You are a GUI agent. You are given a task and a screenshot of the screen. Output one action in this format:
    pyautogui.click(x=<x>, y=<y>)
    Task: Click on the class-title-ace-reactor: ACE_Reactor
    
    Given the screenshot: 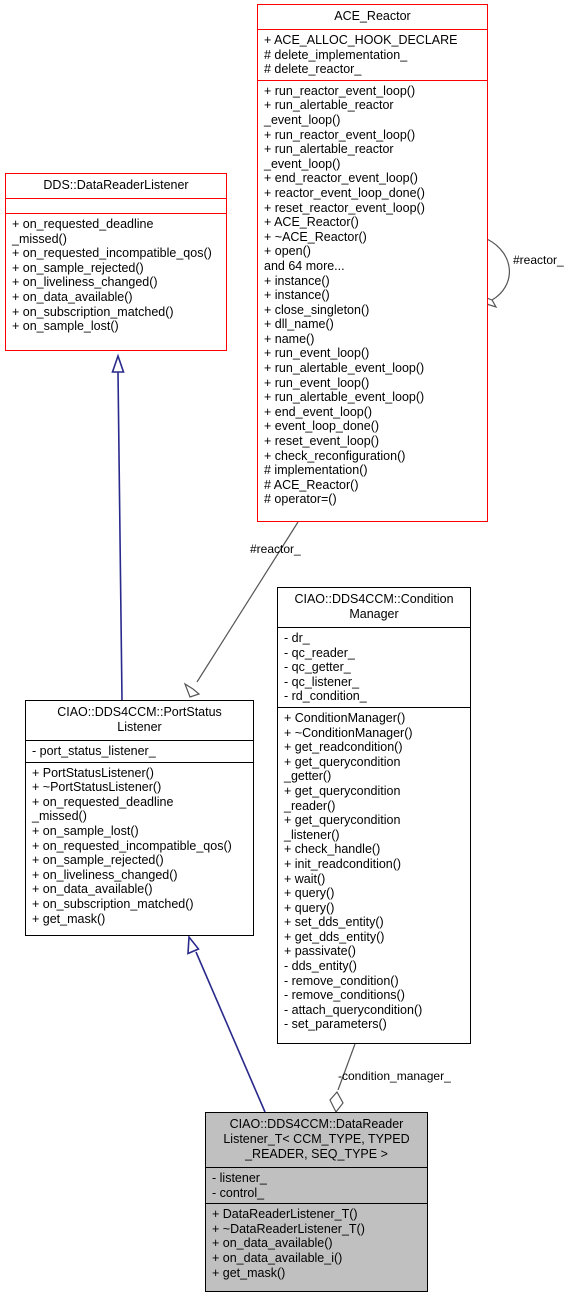 What is the action you would take?
    pyautogui.click(x=372, y=16)
    